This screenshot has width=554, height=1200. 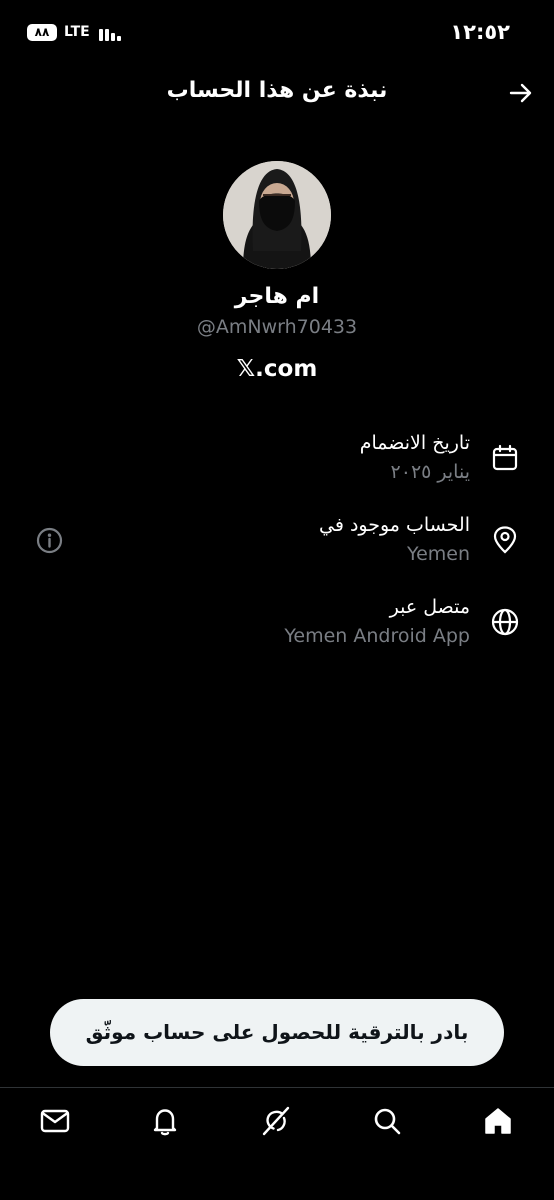 I want to click on connected-label: متصل عبر, so click(x=429, y=607).